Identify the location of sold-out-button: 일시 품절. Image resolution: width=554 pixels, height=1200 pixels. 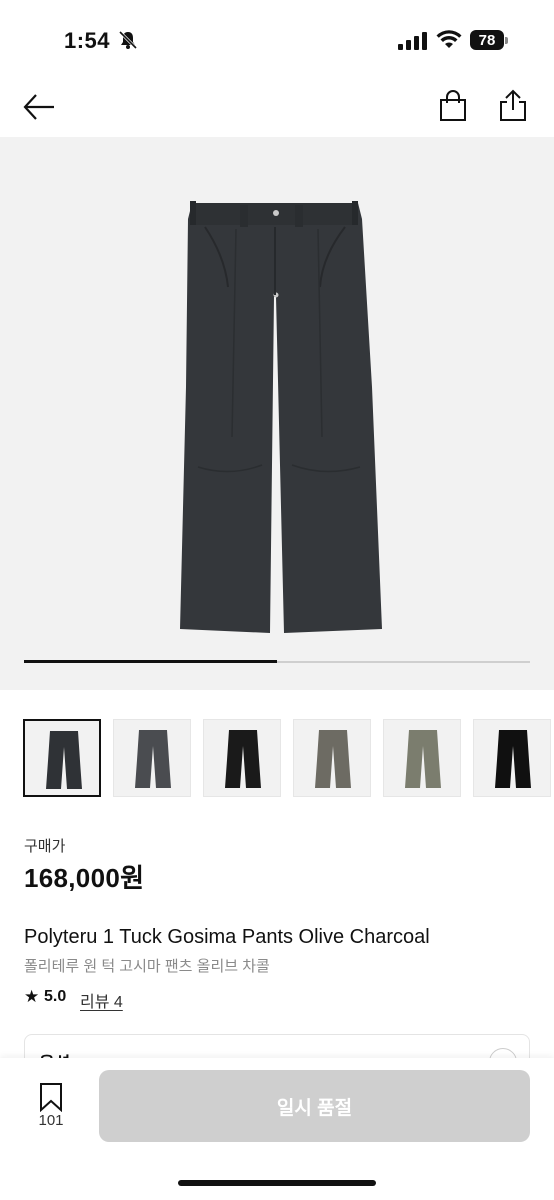
(314, 1106).